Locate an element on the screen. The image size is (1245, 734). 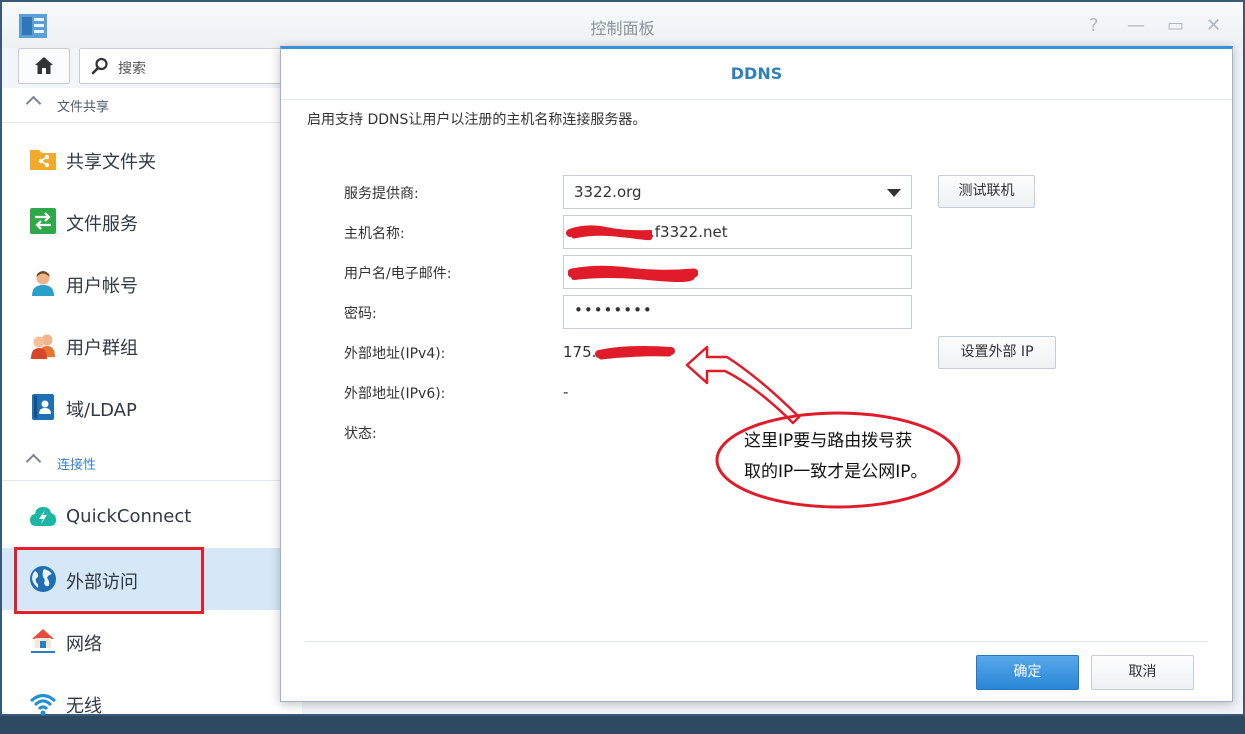
hostname-label: 主机名称: is located at coordinates (374, 234).